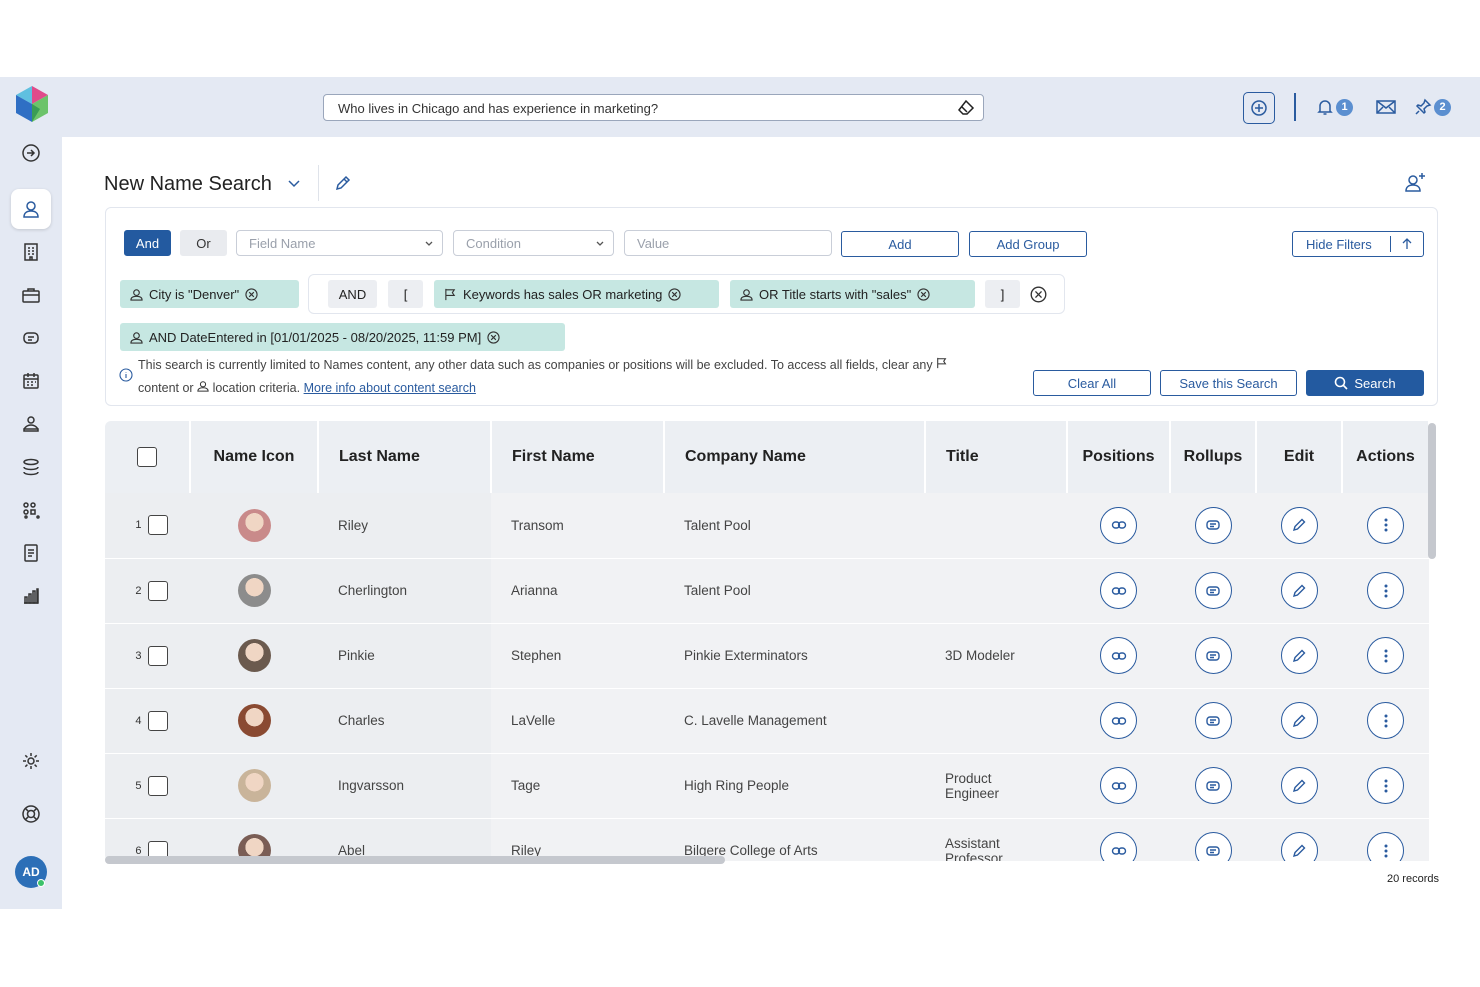  What do you see at coordinates (1415, 182) in the screenshot?
I see `add-person-icon` at bounding box center [1415, 182].